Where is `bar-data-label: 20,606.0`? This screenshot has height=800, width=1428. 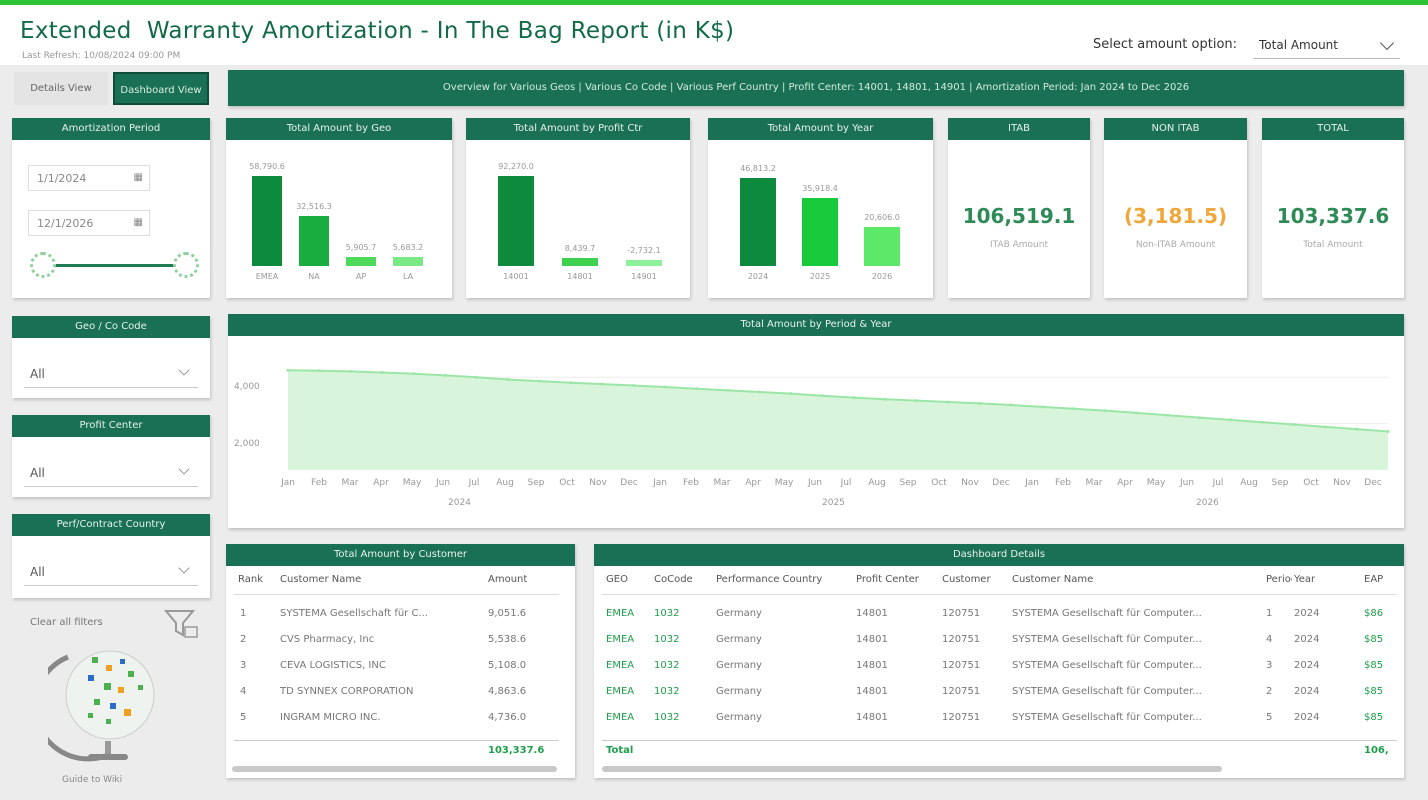
bar-data-label: 20,606.0 is located at coordinates (882, 218).